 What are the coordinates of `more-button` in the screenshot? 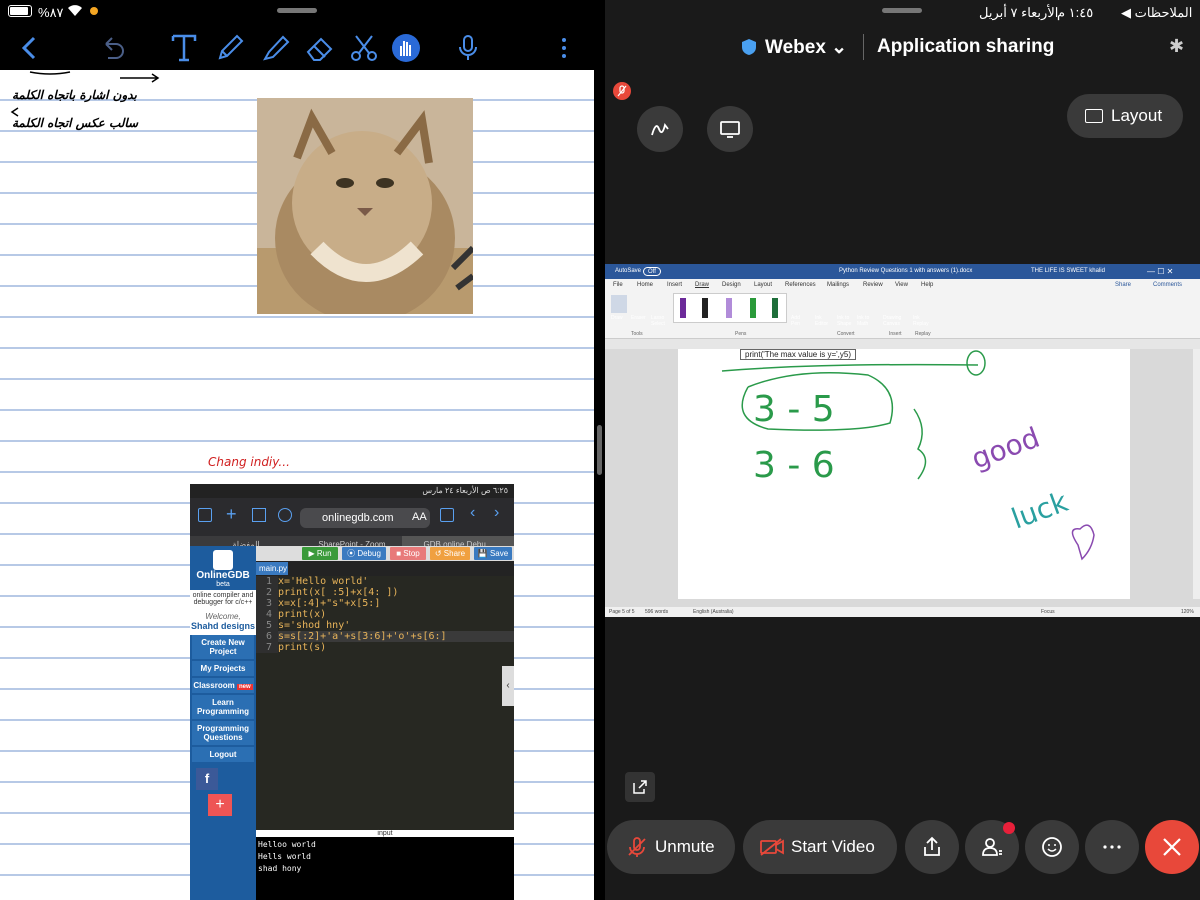 It's located at (1112, 847).